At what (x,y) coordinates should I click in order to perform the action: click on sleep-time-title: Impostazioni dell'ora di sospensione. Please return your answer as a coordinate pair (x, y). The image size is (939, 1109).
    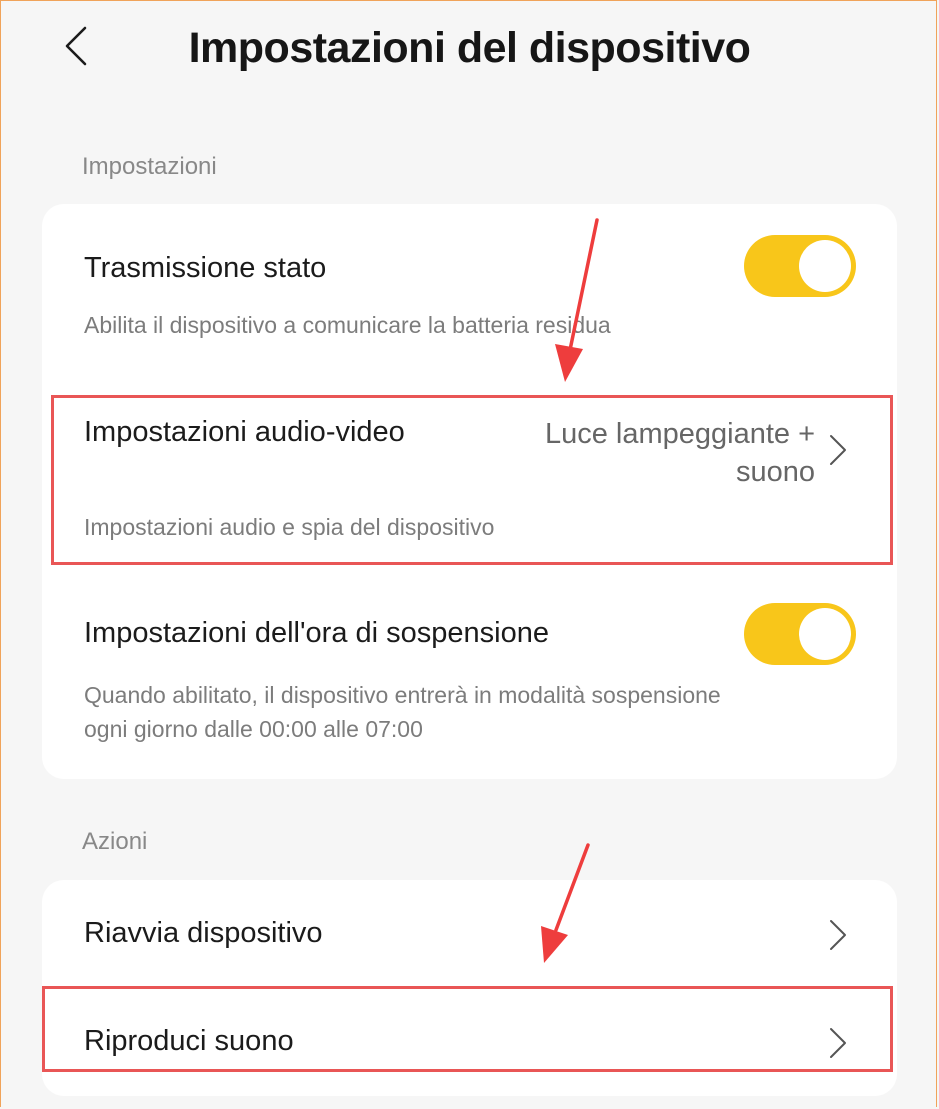
    Looking at the image, I should click on (316, 633).